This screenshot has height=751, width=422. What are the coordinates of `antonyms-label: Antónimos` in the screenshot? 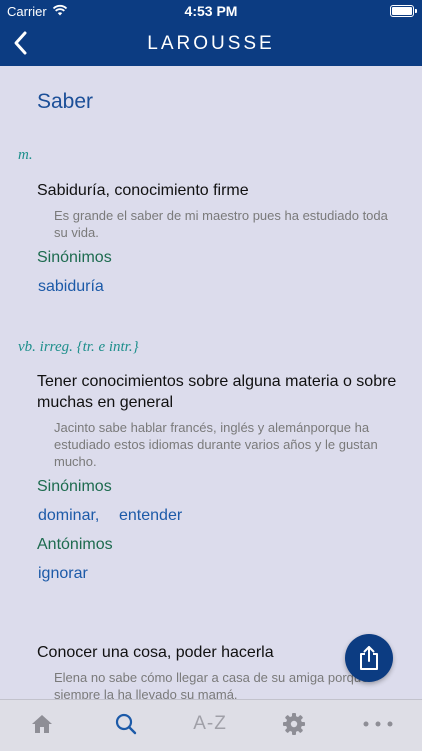 It's located at (75, 544).